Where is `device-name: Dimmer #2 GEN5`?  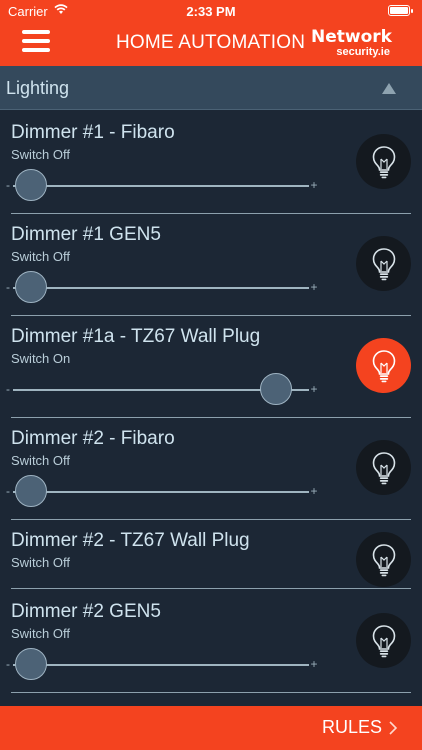
device-name: Dimmer #2 GEN5 is located at coordinates (86, 611).